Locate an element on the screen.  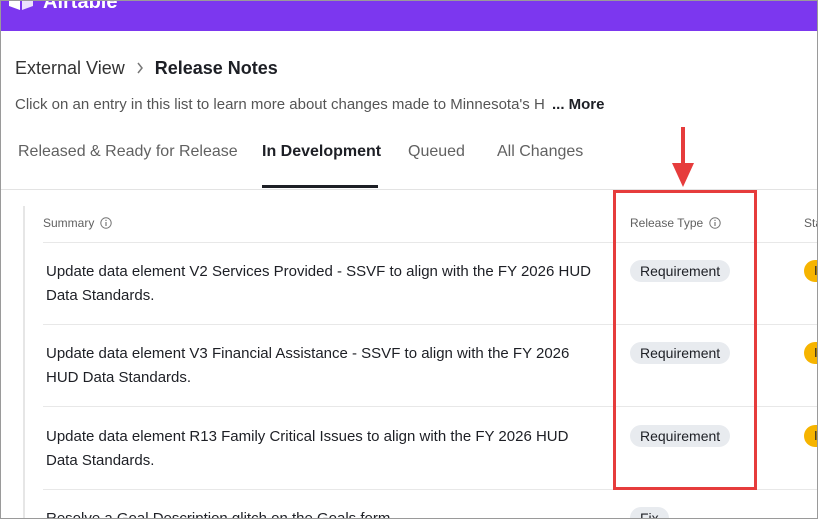
release-type-tag: Fix is located at coordinates (649, 512).